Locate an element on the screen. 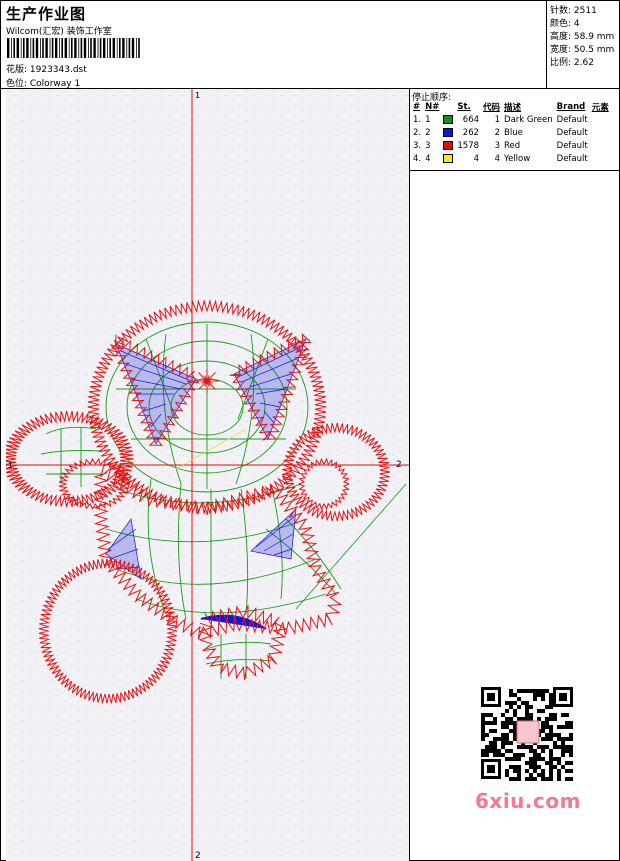  qr-code-icon is located at coordinates (526, 733).